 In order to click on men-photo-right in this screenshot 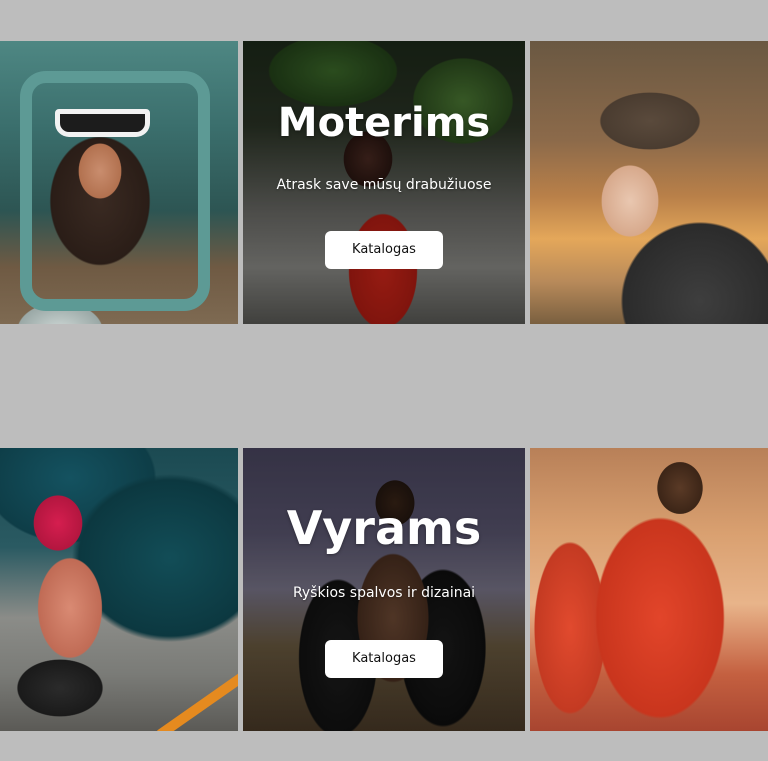, I will do `click(649, 589)`.